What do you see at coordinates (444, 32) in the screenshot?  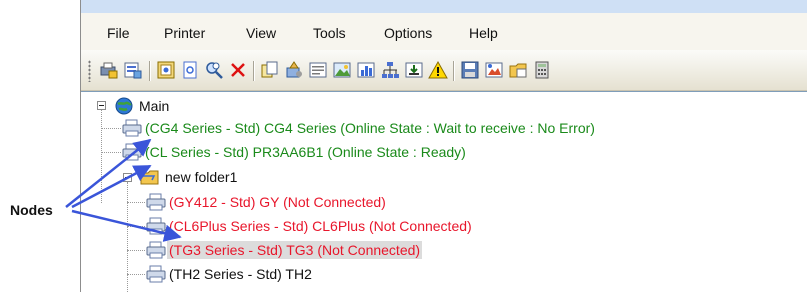 I see `menu-bar: File Printer View Tools Options Help` at bounding box center [444, 32].